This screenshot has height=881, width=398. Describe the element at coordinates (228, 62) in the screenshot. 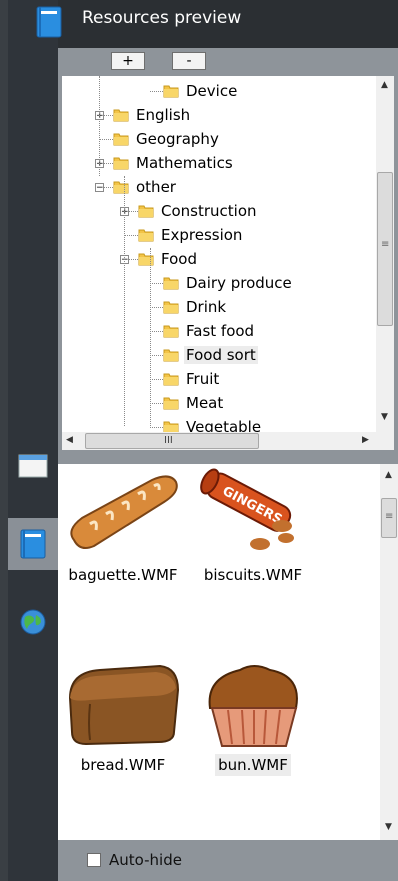

I see `toolbar: + -` at that location.